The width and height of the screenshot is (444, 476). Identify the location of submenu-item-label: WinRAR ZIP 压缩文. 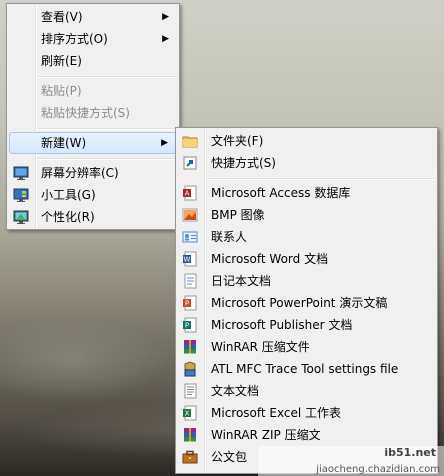
(266, 435).